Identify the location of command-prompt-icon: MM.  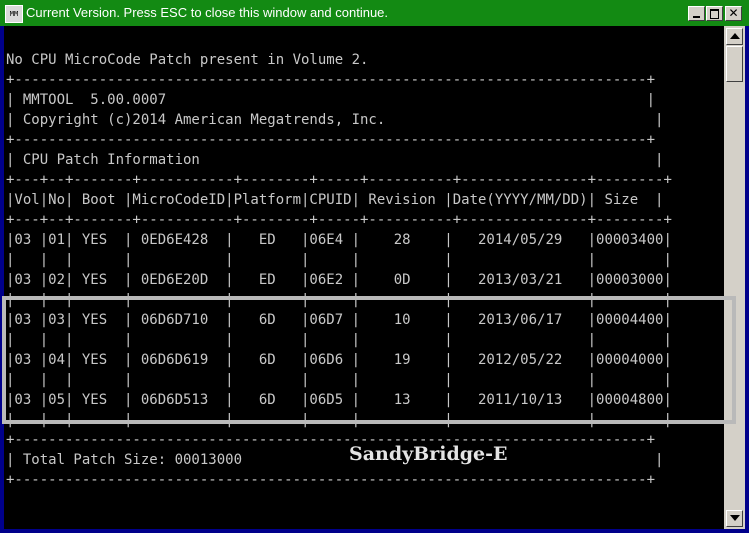
(14, 14).